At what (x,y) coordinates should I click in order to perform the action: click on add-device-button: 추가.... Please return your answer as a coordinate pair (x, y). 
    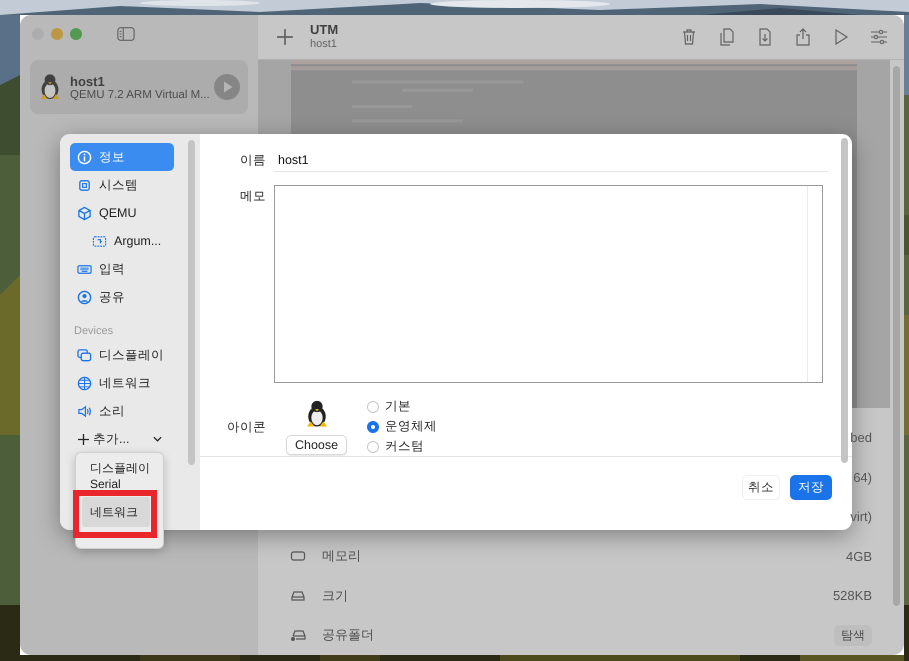
    Looking at the image, I should click on (116, 439).